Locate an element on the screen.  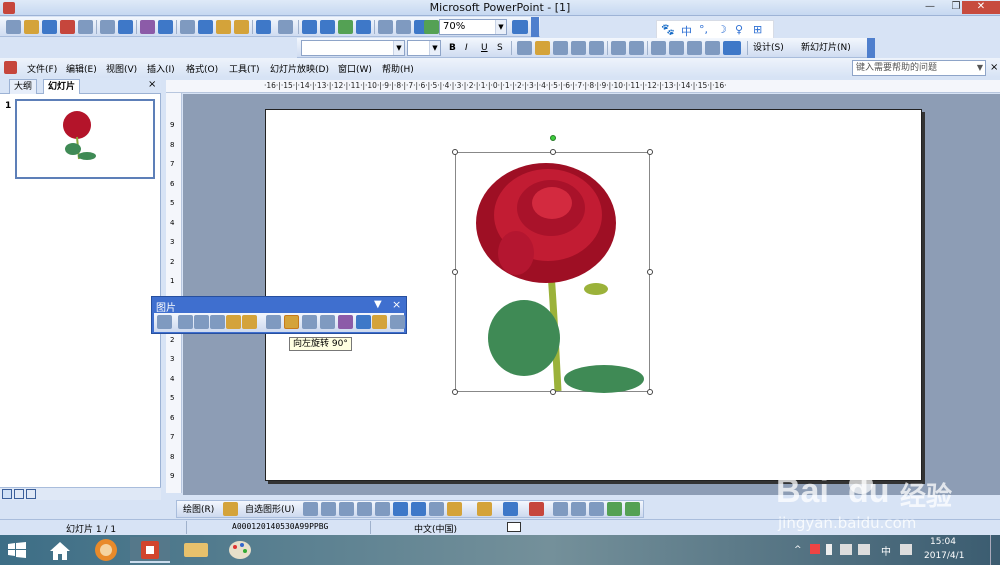
insert-table-icon is located at coordinates (327, 27).